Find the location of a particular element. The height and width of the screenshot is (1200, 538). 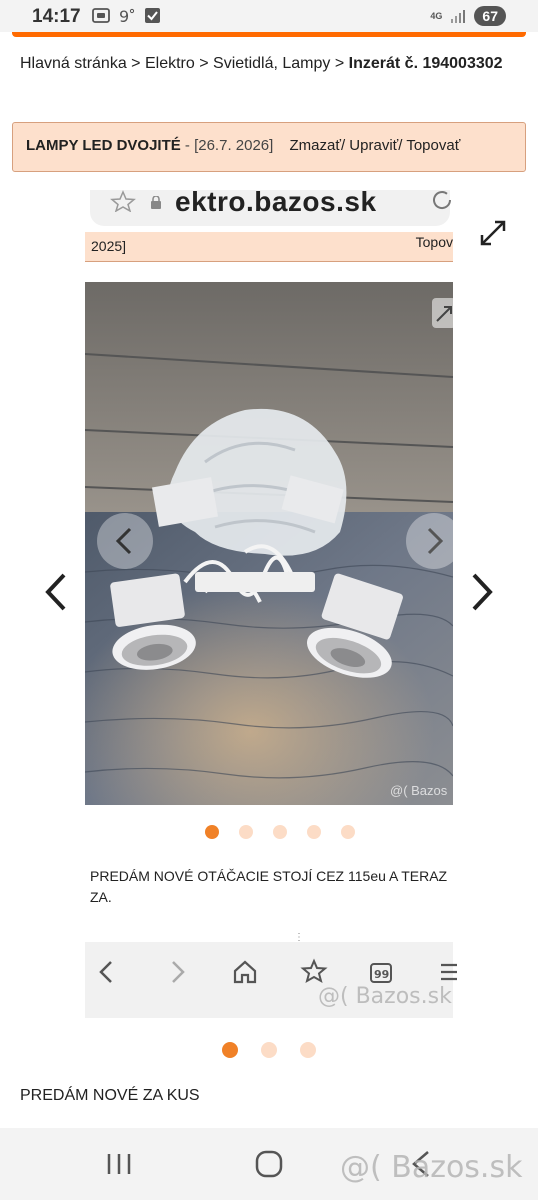

status-notification-icons: 9 is located at coordinates (127, 15).